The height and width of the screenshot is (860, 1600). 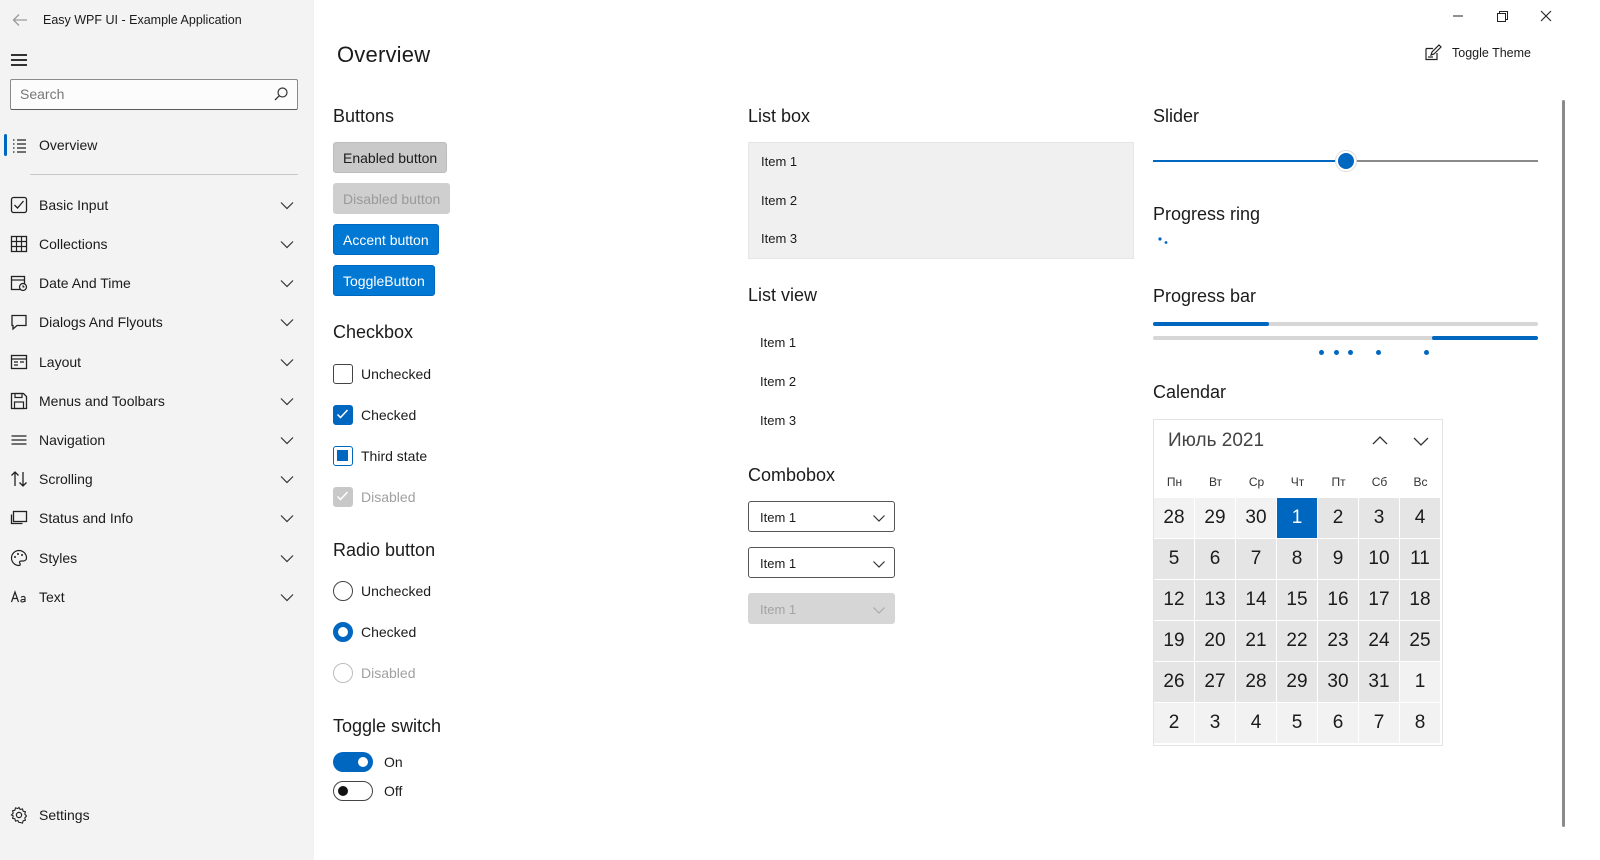 I want to click on slider, so click(x=1345, y=161).